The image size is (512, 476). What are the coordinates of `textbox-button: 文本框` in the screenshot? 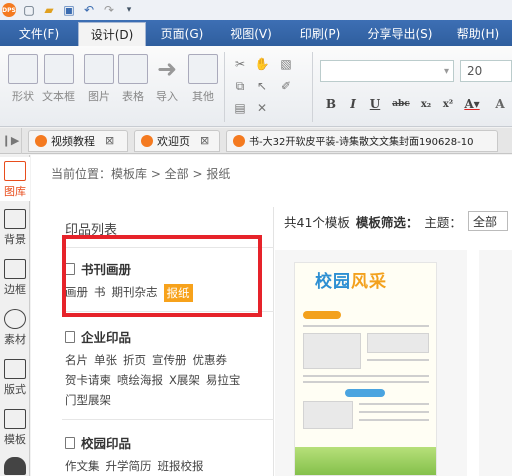 It's located at (58, 79).